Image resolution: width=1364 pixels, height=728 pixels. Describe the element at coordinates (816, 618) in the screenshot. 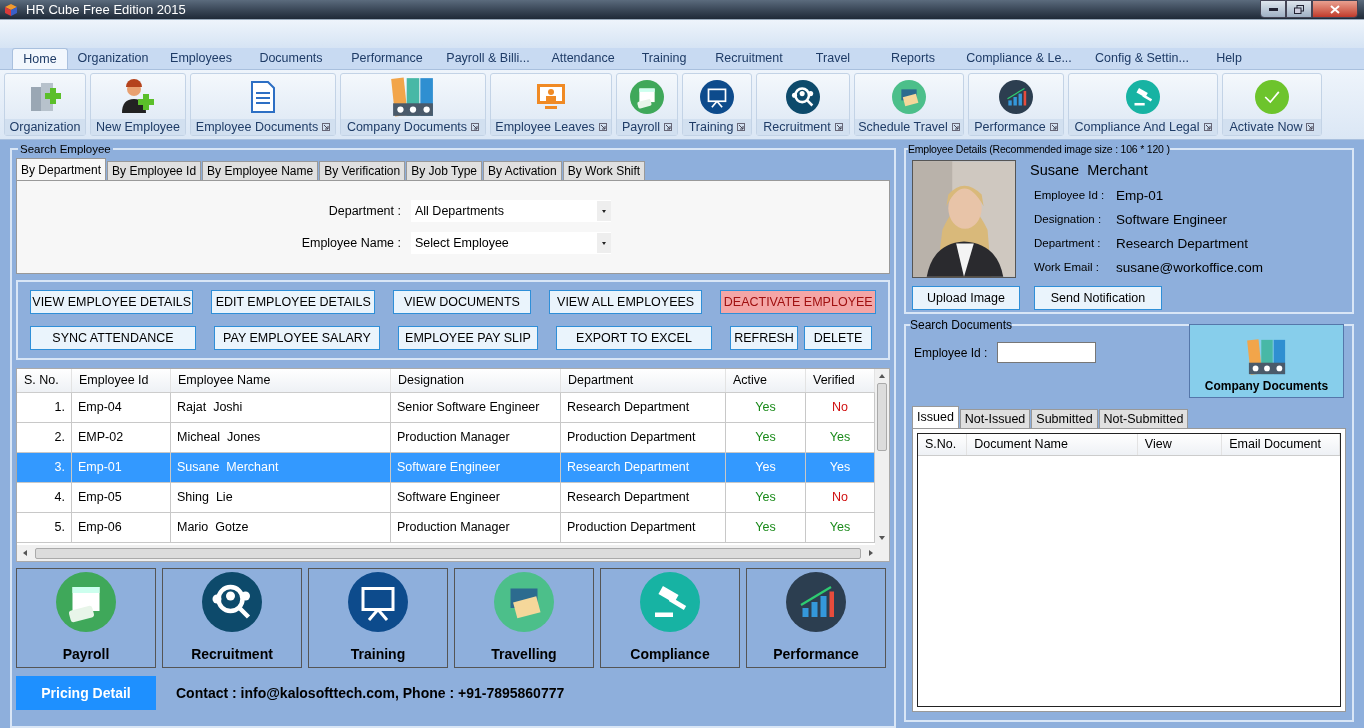

I see `module-tile: Performance` at that location.